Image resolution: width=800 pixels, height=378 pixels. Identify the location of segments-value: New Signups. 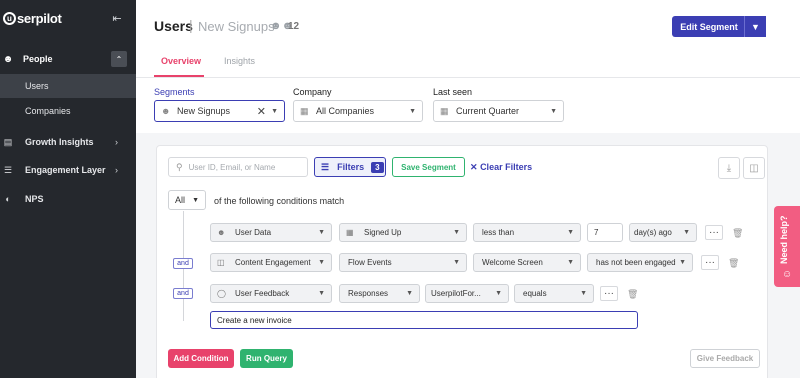
(204, 111).